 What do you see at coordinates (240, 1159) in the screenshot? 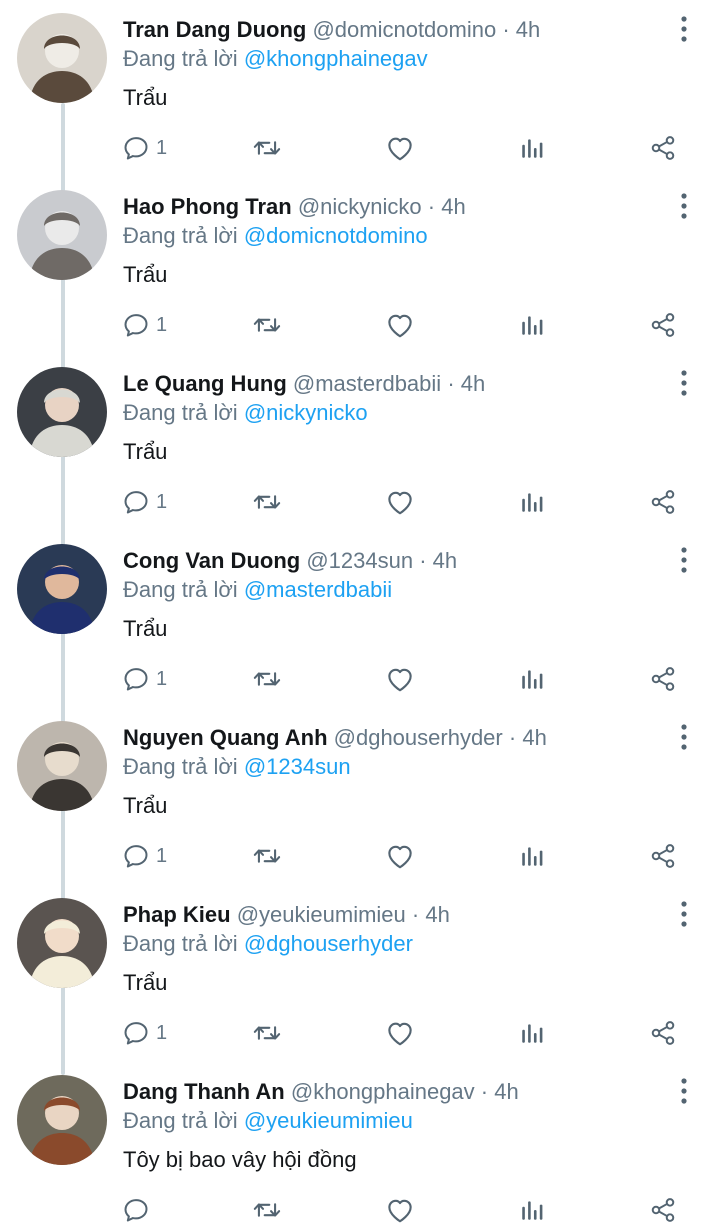
I see `tweet-text: Tôy bị bao vây hội đồng` at bounding box center [240, 1159].